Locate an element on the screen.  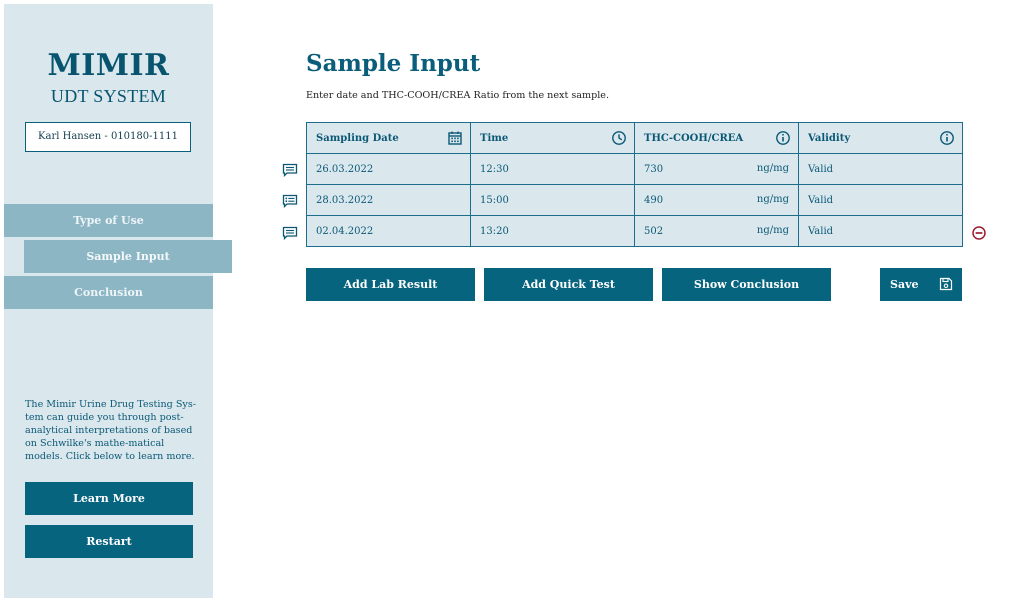
table-row: 26.03.2022 12:30 730 ng/mg Valid is located at coordinates (634, 169).